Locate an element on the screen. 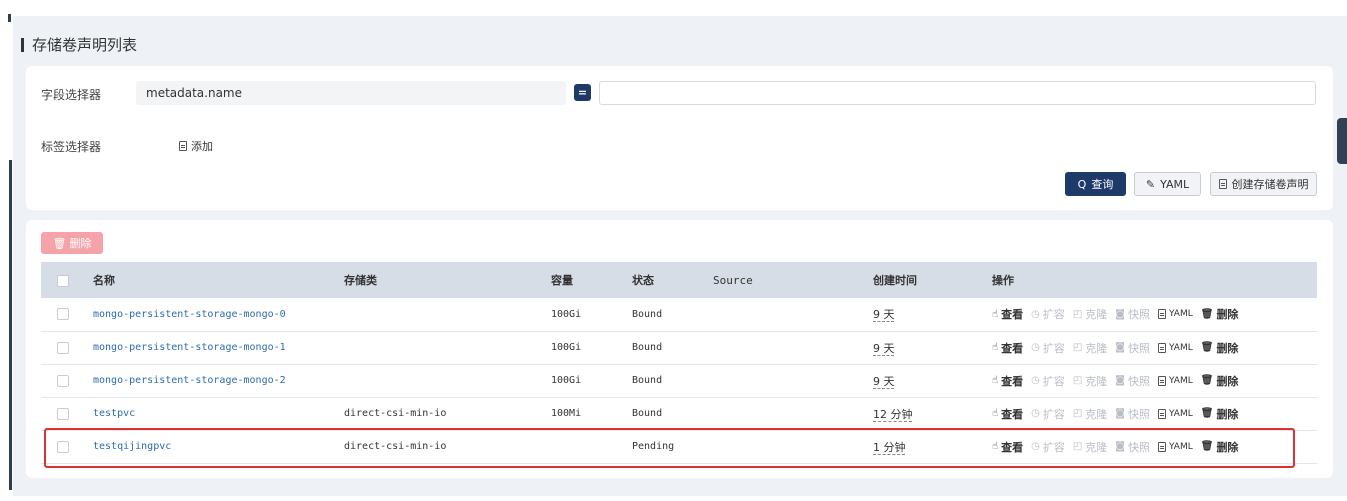  left-scroll-accent is located at coordinates (10, 325).